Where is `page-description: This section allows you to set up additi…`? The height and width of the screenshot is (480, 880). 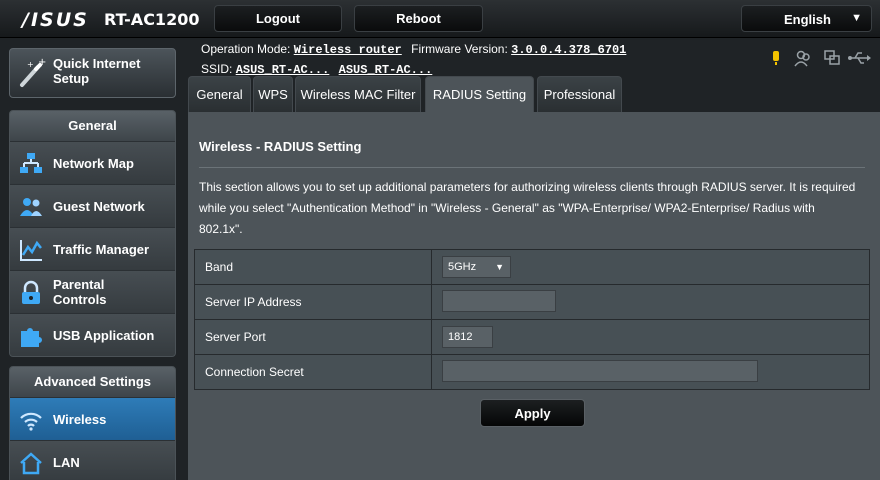
page-description: This section allows you to set up additi… is located at coordinates (527, 208).